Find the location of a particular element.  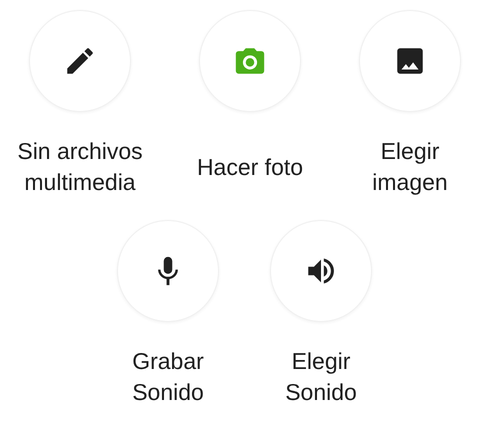

action-label: Sin archivos multimedia is located at coordinates (80, 167).